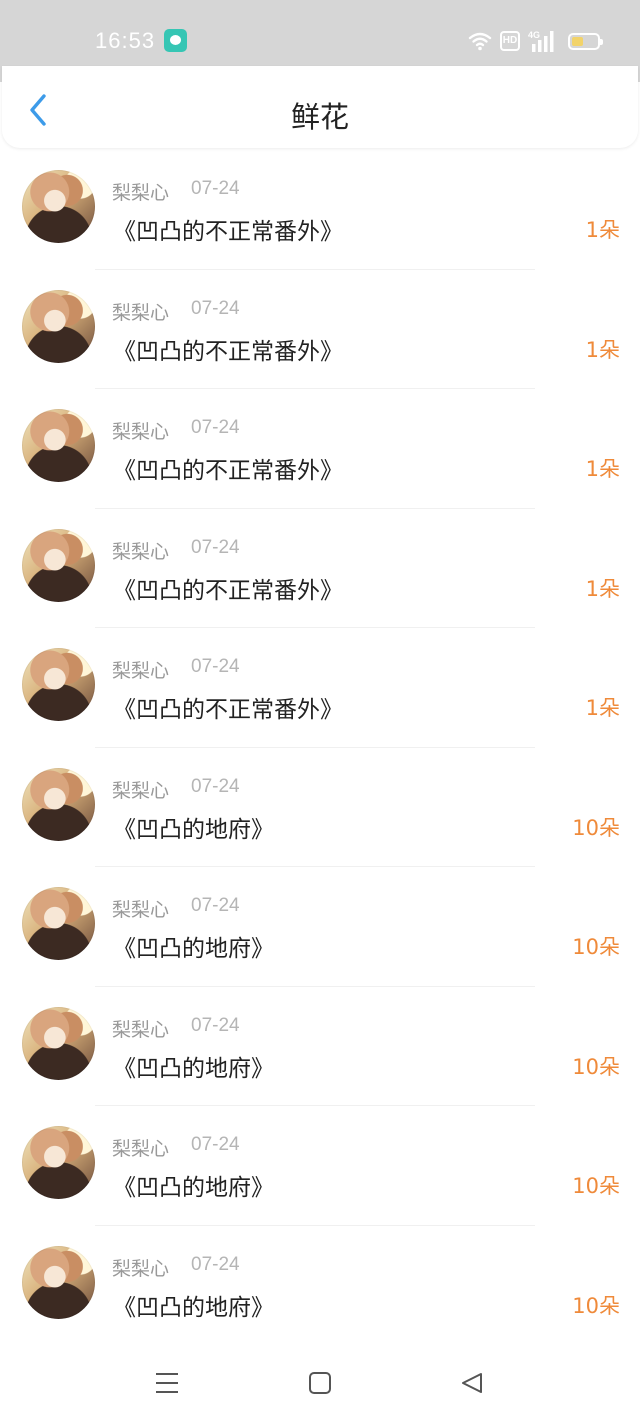 The image size is (640, 1422). I want to click on home-square-icon, so click(320, 1384).